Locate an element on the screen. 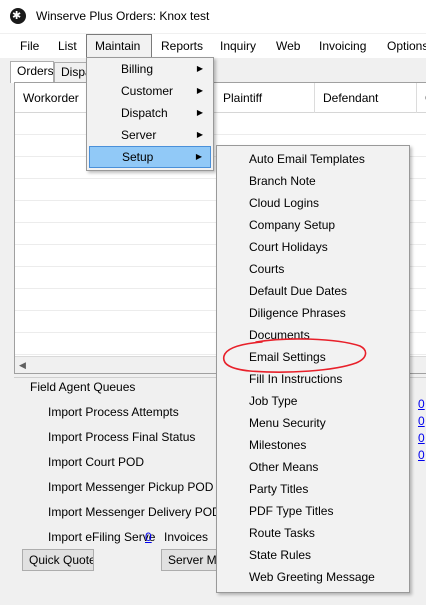 The image size is (426, 605). menu-item-billing: Billing ▶ is located at coordinates (150, 69).